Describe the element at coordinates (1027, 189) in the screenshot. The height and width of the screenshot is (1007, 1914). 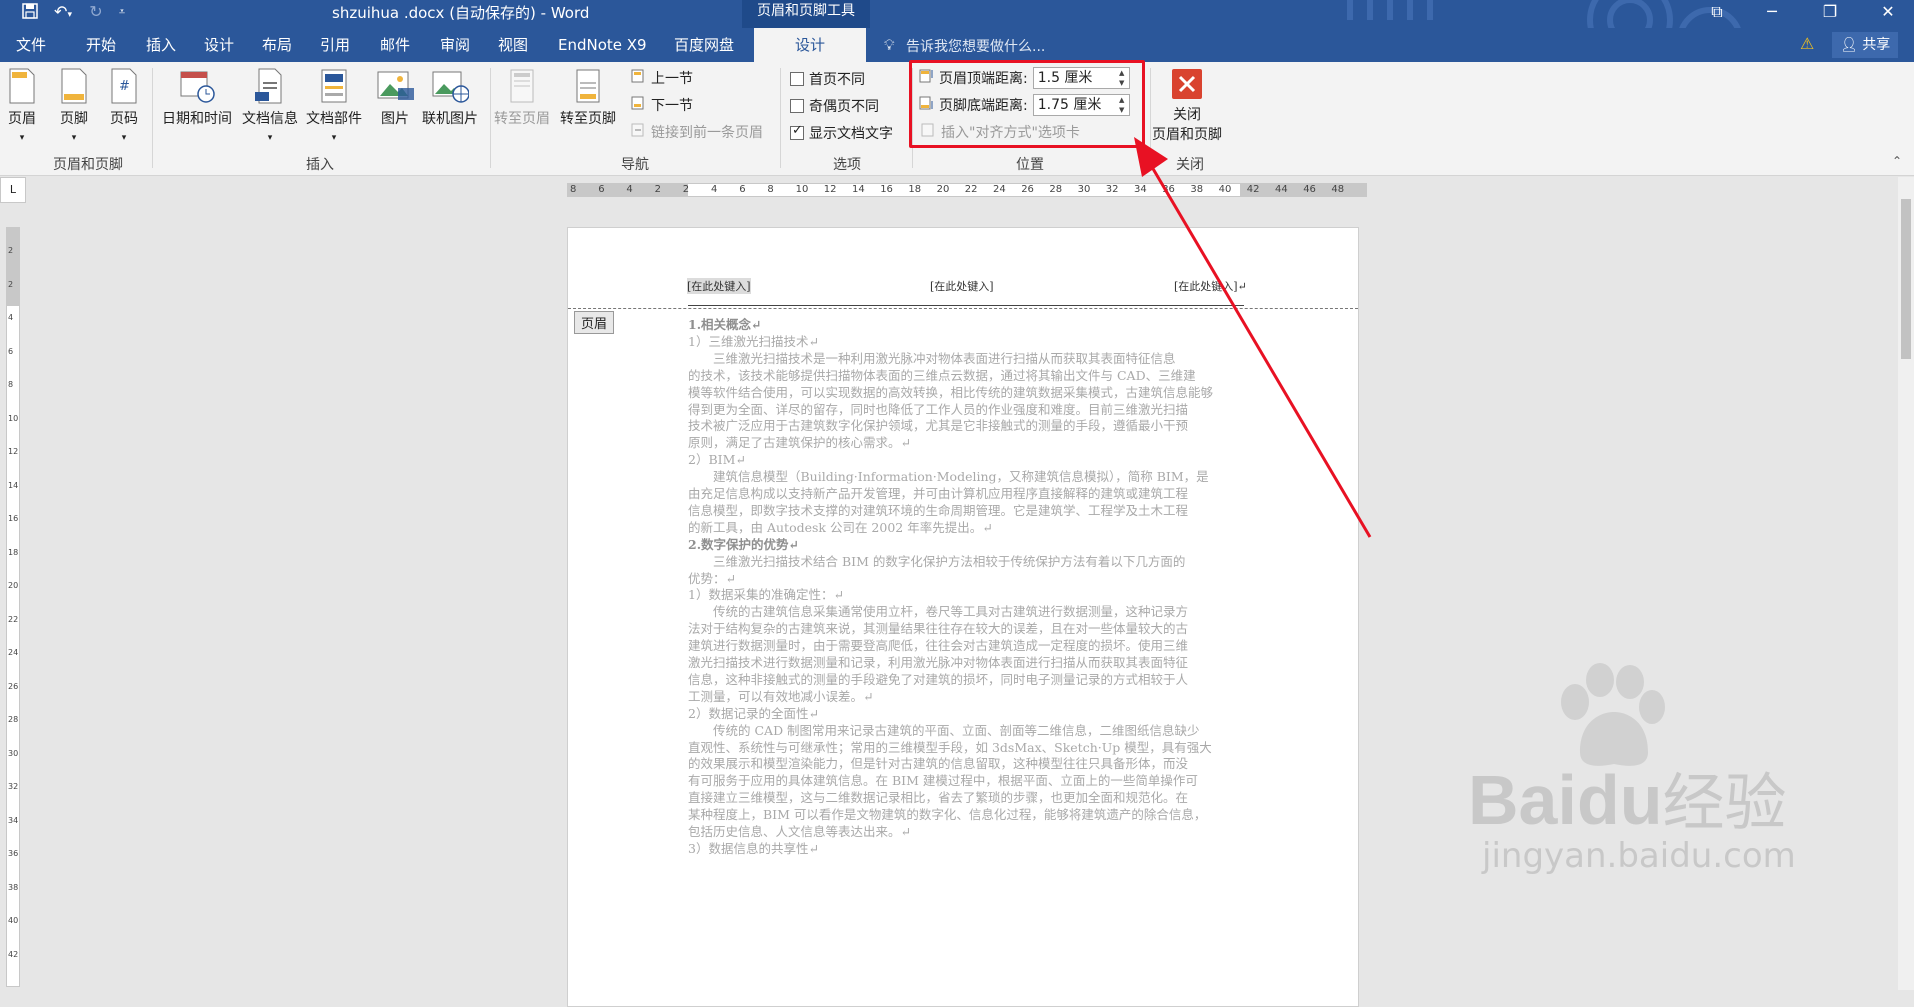
I see `ruler-tick-label: 26` at that location.